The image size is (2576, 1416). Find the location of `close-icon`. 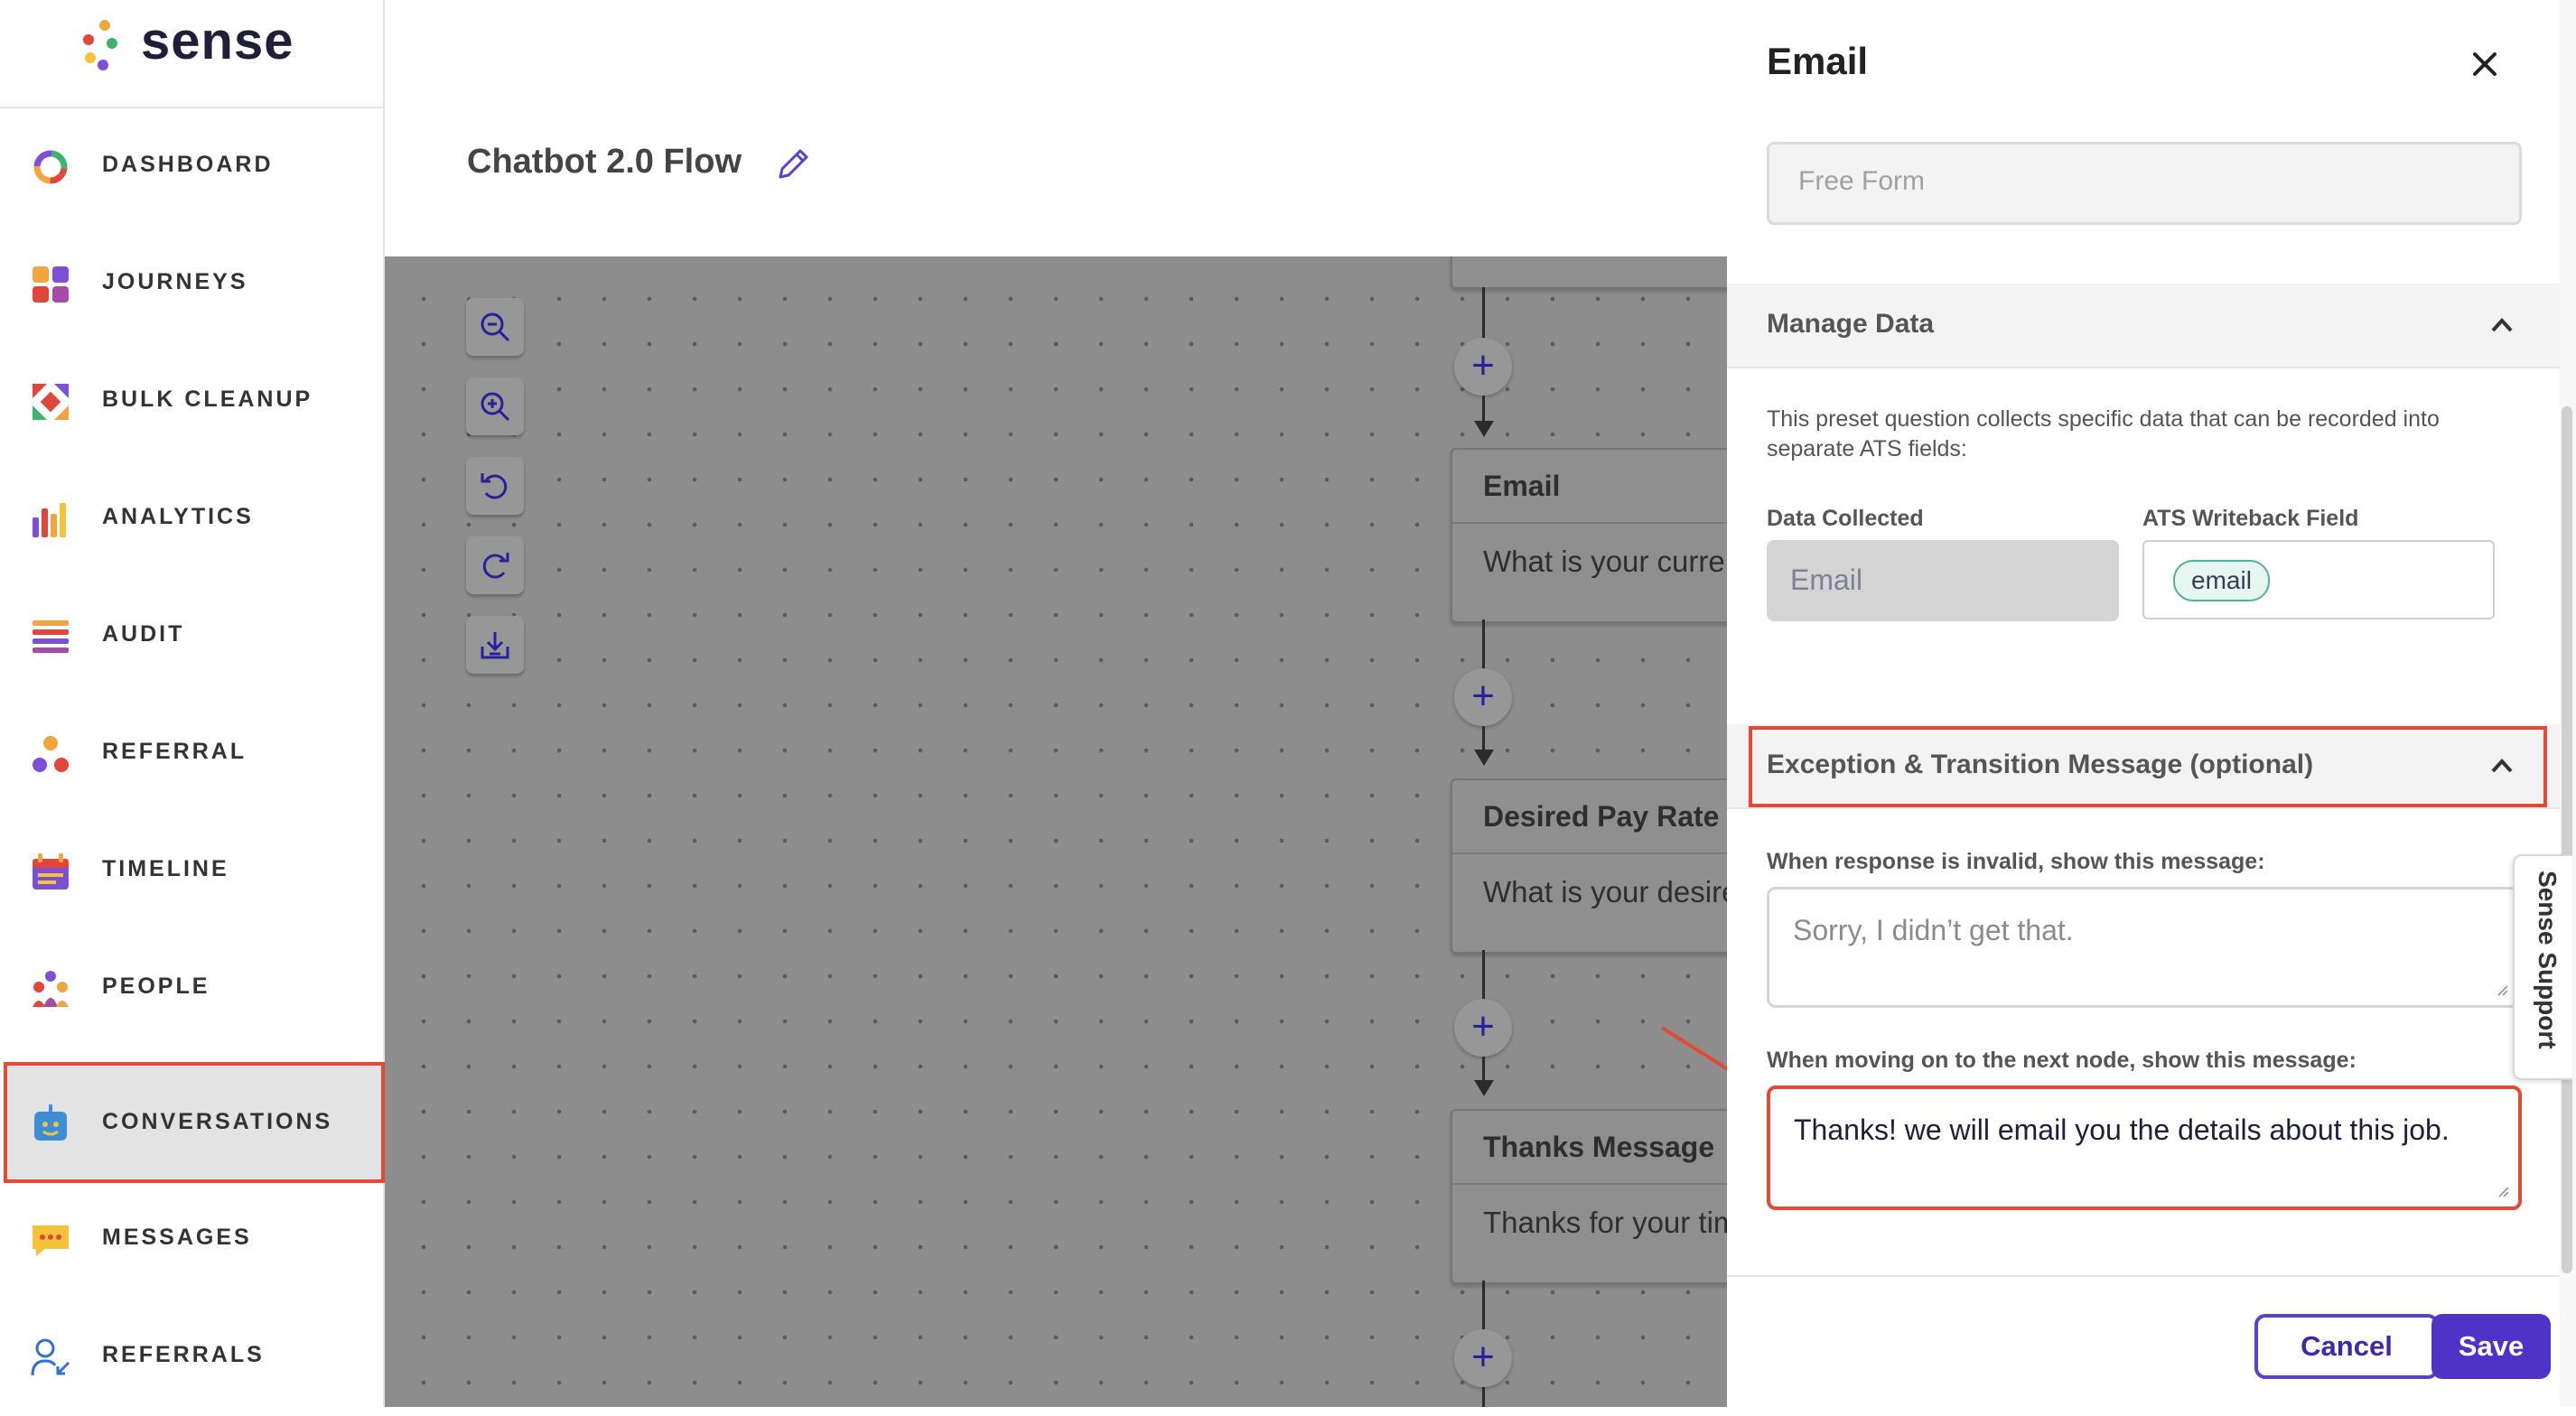

close-icon is located at coordinates (2485, 64).